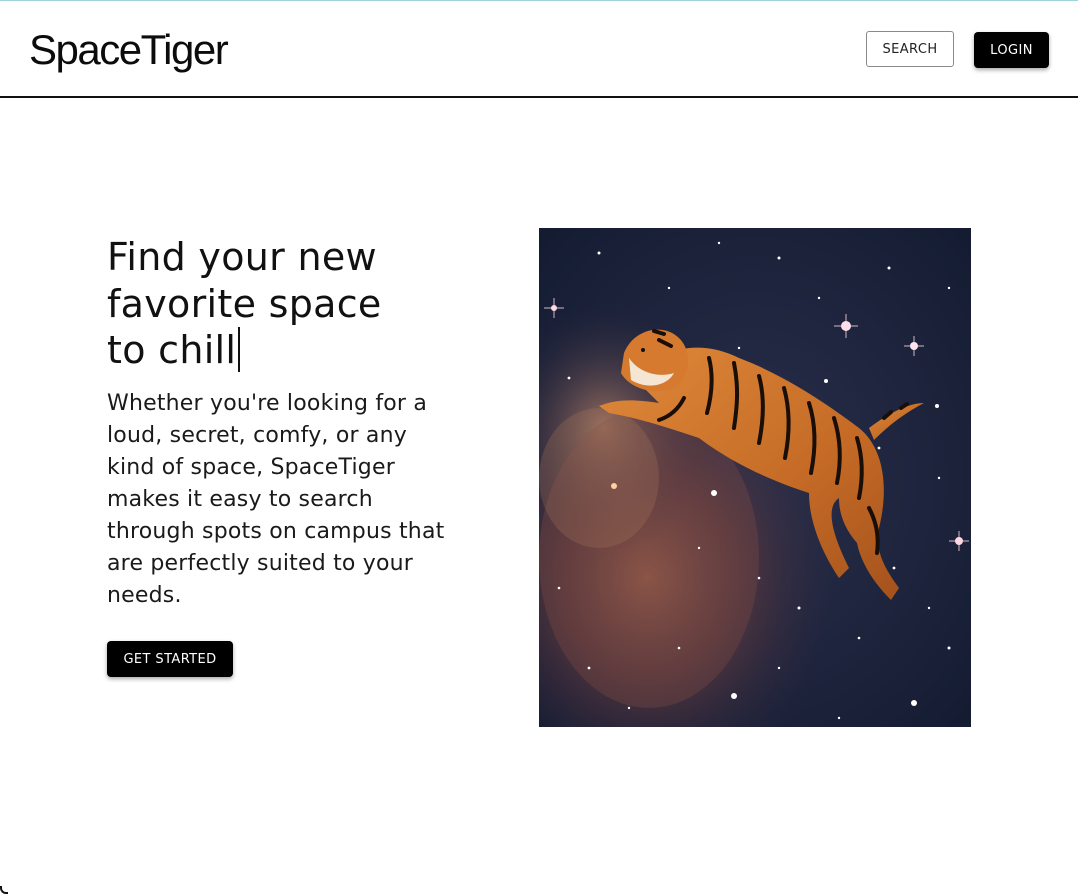 This screenshot has height=894, width=1078. I want to click on login-button: LOGIN, so click(1011, 50).